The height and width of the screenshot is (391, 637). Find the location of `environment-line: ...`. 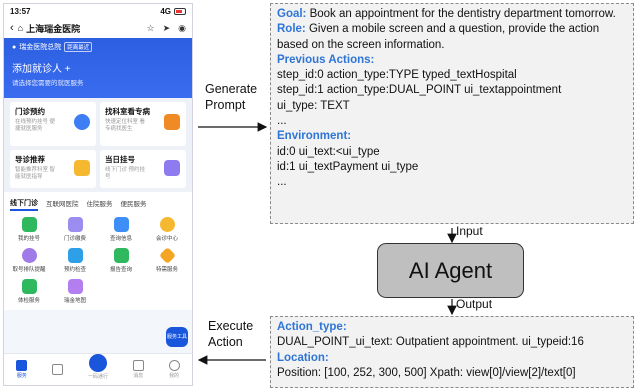

environment-line: ... is located at coordinates (282, 182).